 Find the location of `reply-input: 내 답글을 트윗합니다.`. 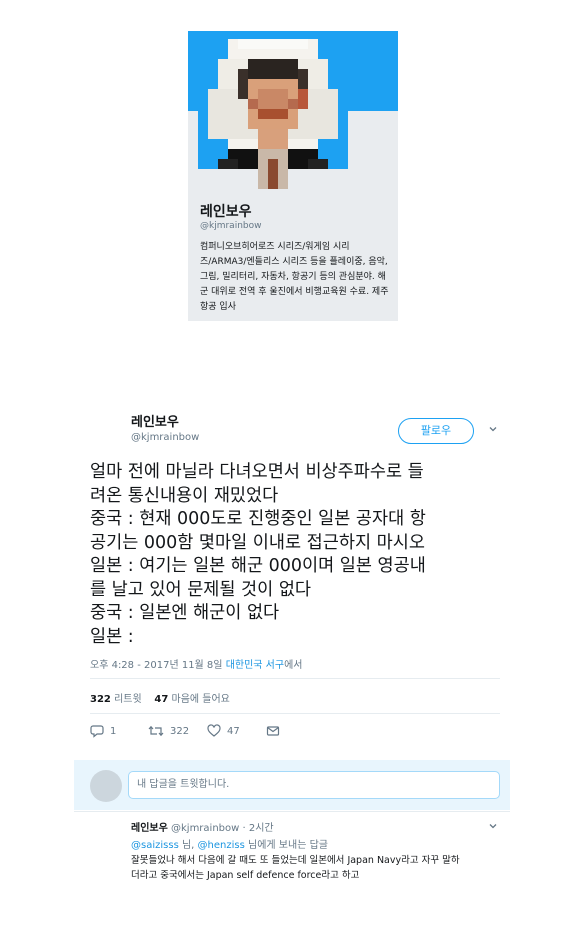

reply-input: 내 답글을 트윗합니다. is located at coordinates (314, 785).